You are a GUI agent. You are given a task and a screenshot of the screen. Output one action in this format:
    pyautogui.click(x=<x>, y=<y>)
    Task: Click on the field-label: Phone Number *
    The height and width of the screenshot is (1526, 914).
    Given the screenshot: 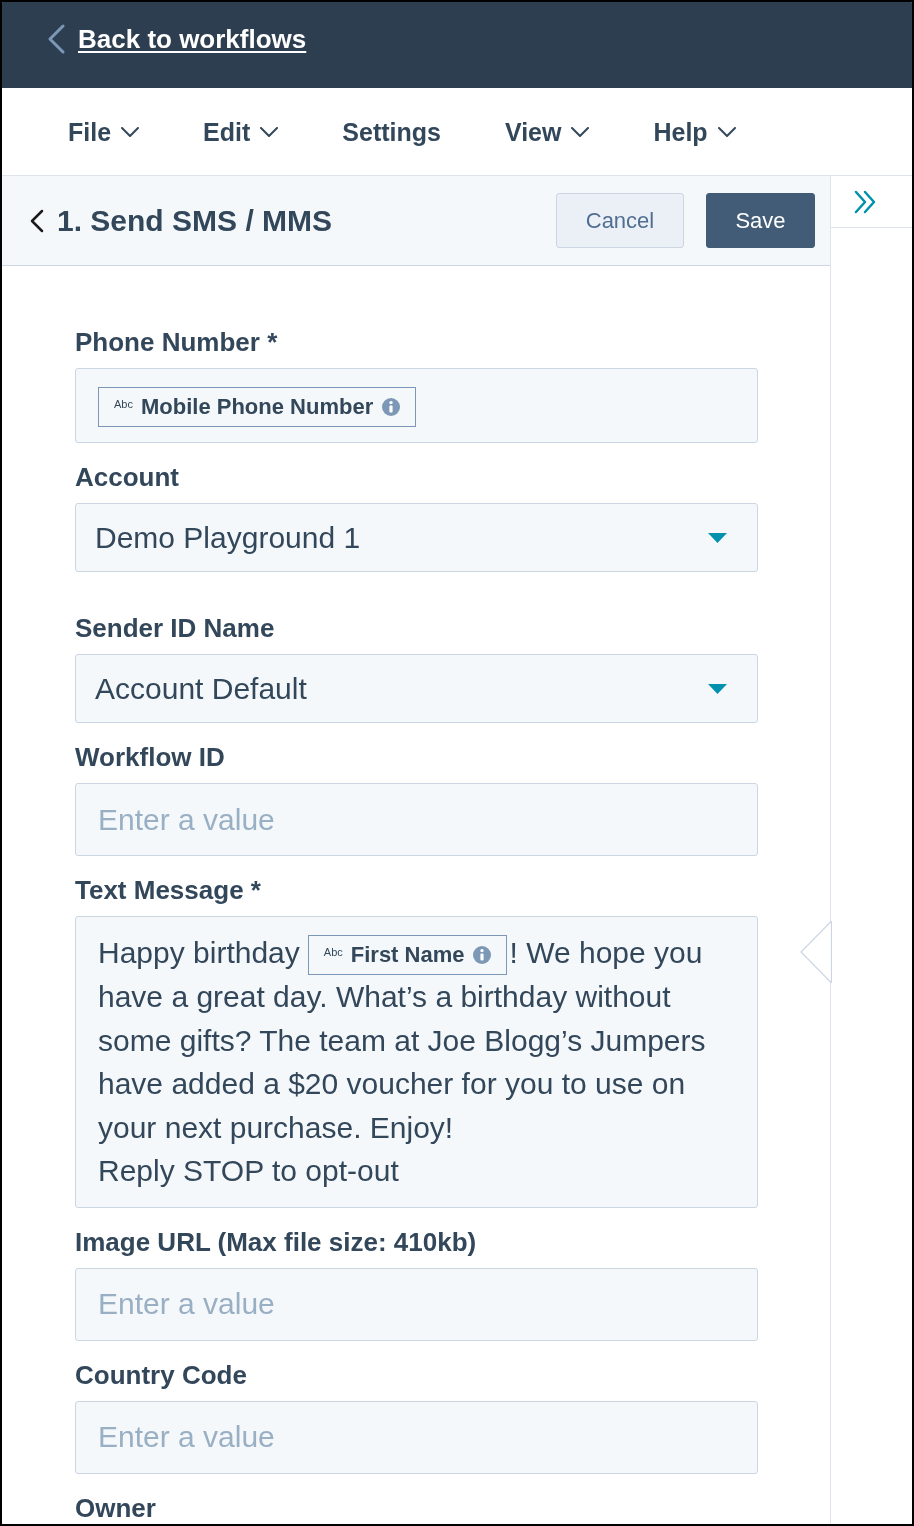 What is the action you would take?
    pyautogui.click(x=176, y=342)
    